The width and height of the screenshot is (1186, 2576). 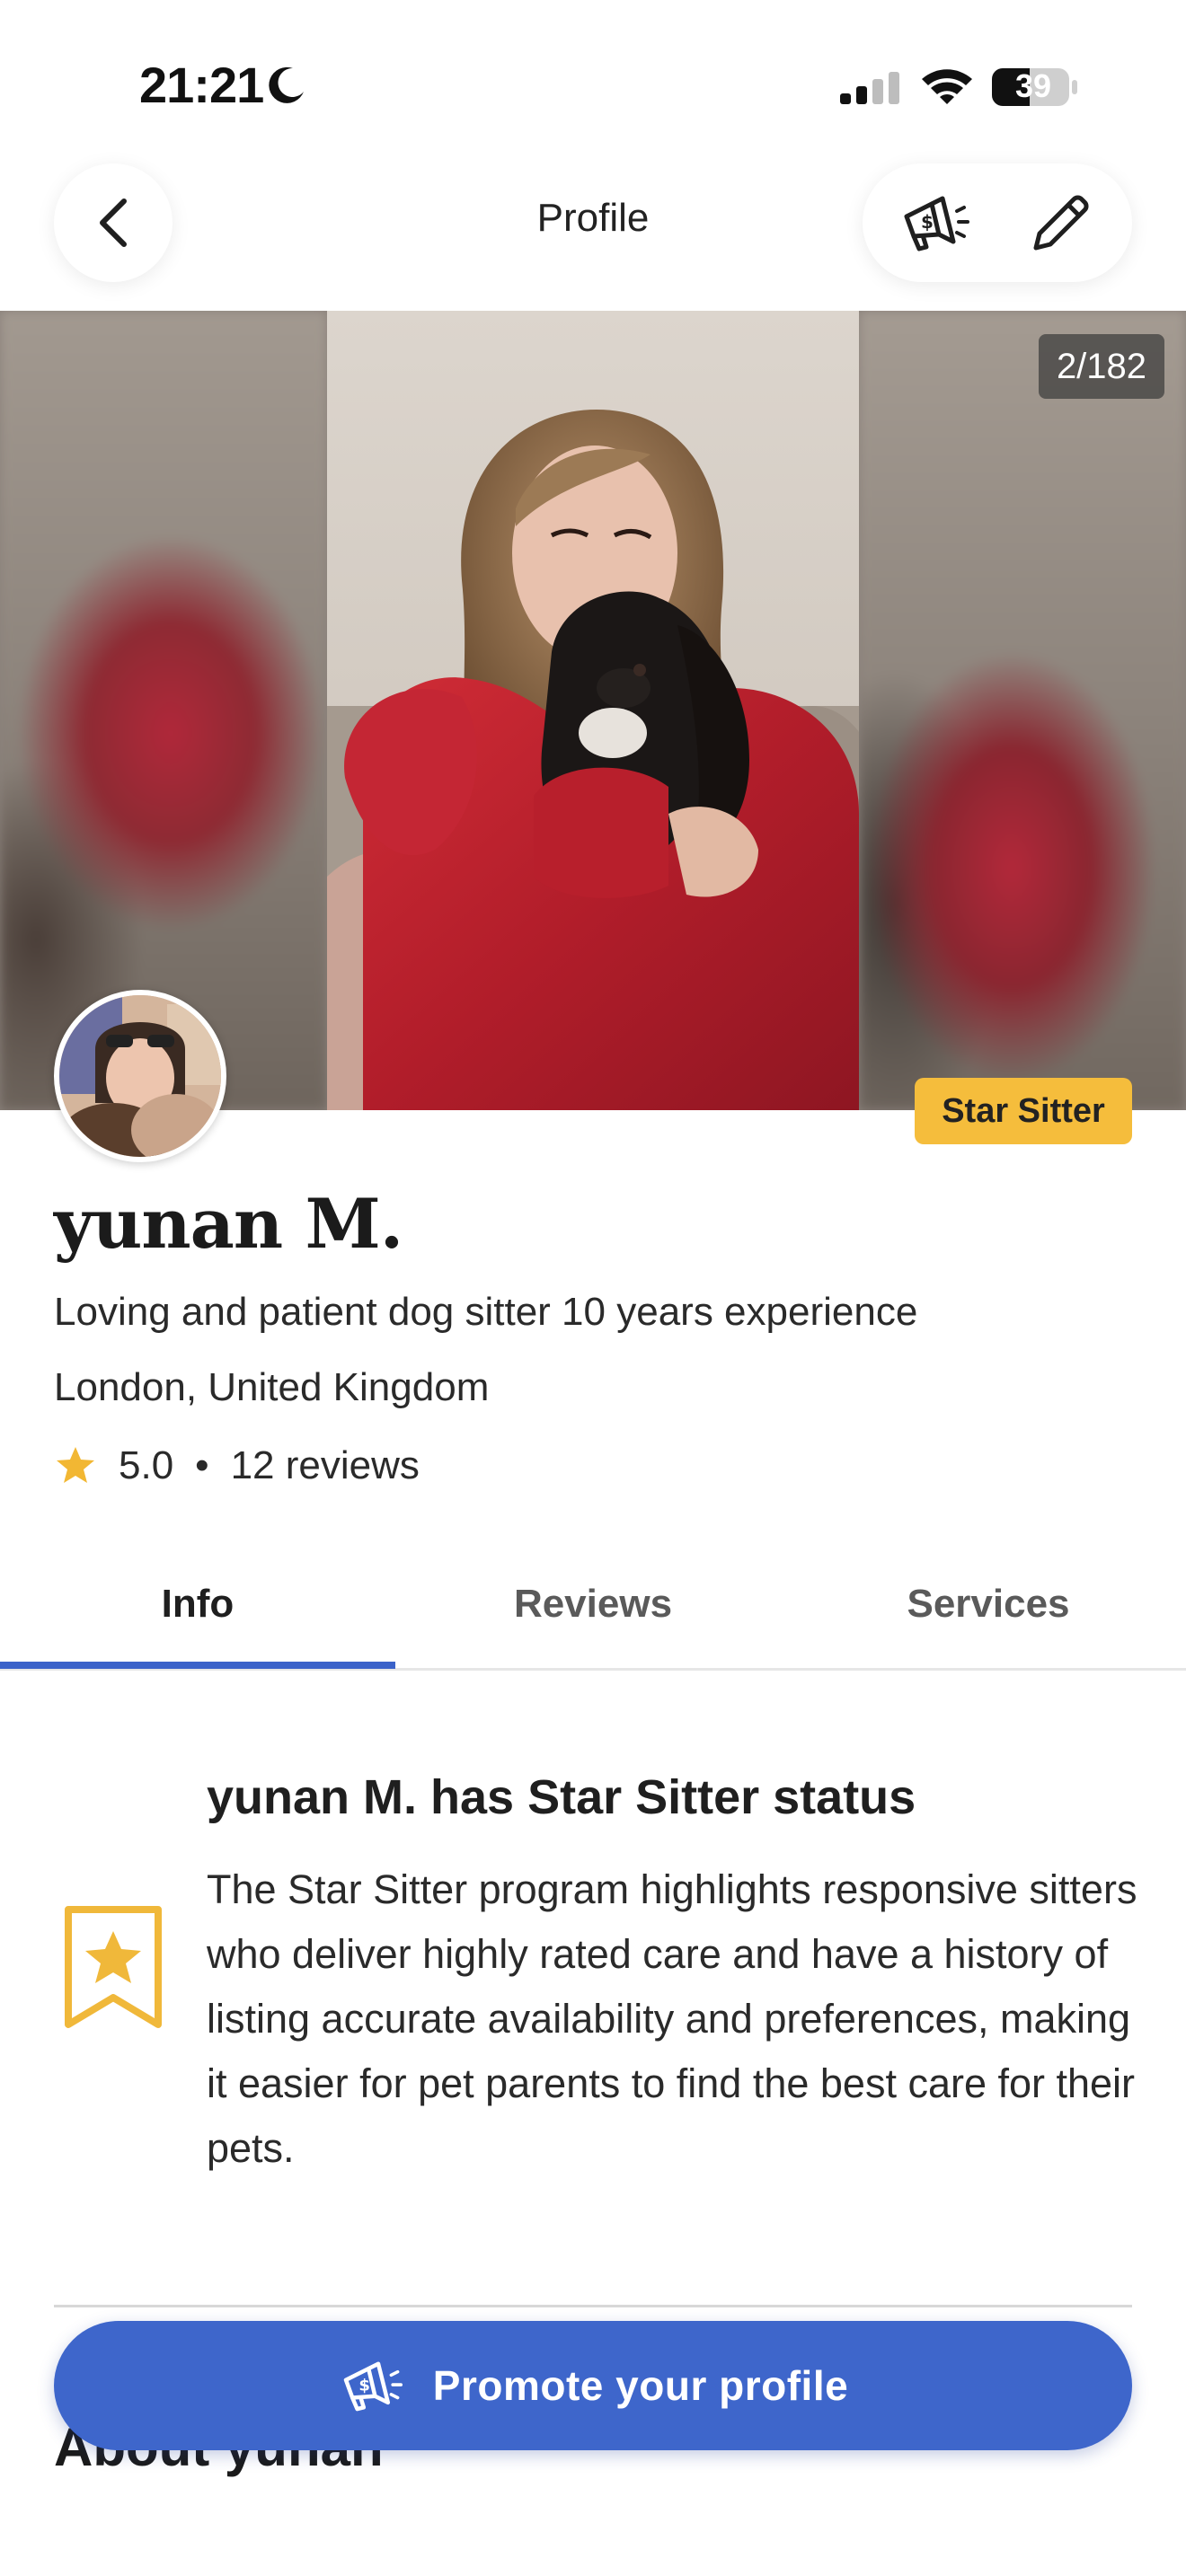 What do you see at coordinates (163, 710) in the screenshot?
I see `photo-blur-left` at bounding box center [163, 710].